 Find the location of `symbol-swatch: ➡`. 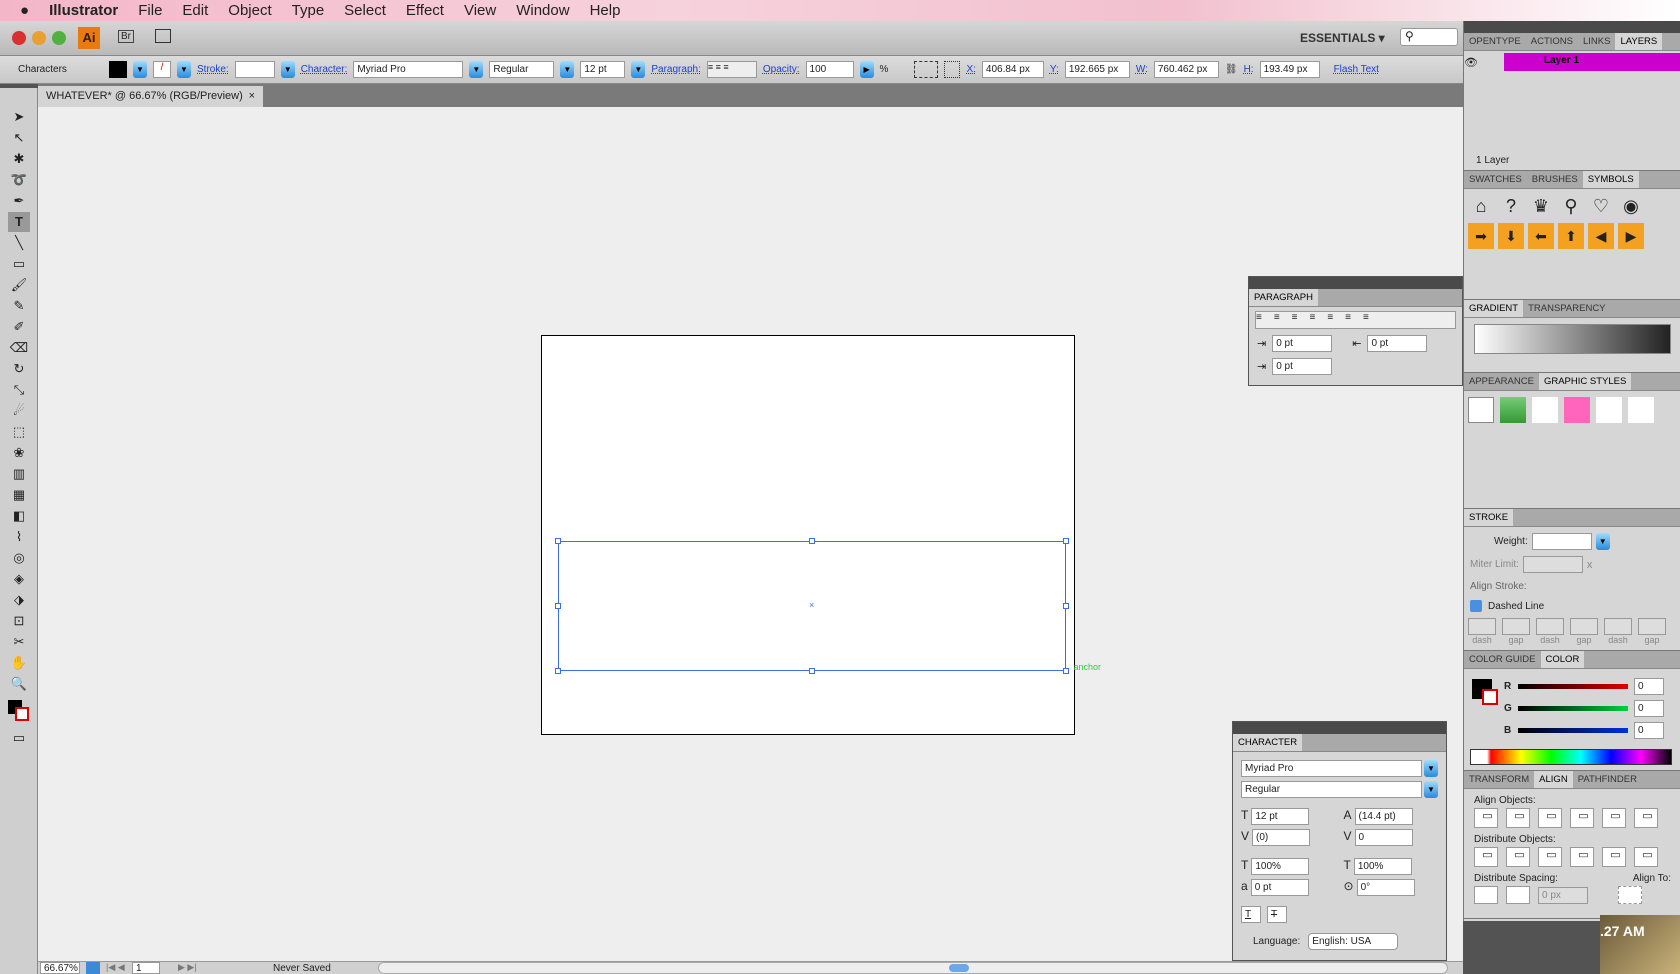

symbol-swatch: ➡ is located at coordinates (1481, 236).